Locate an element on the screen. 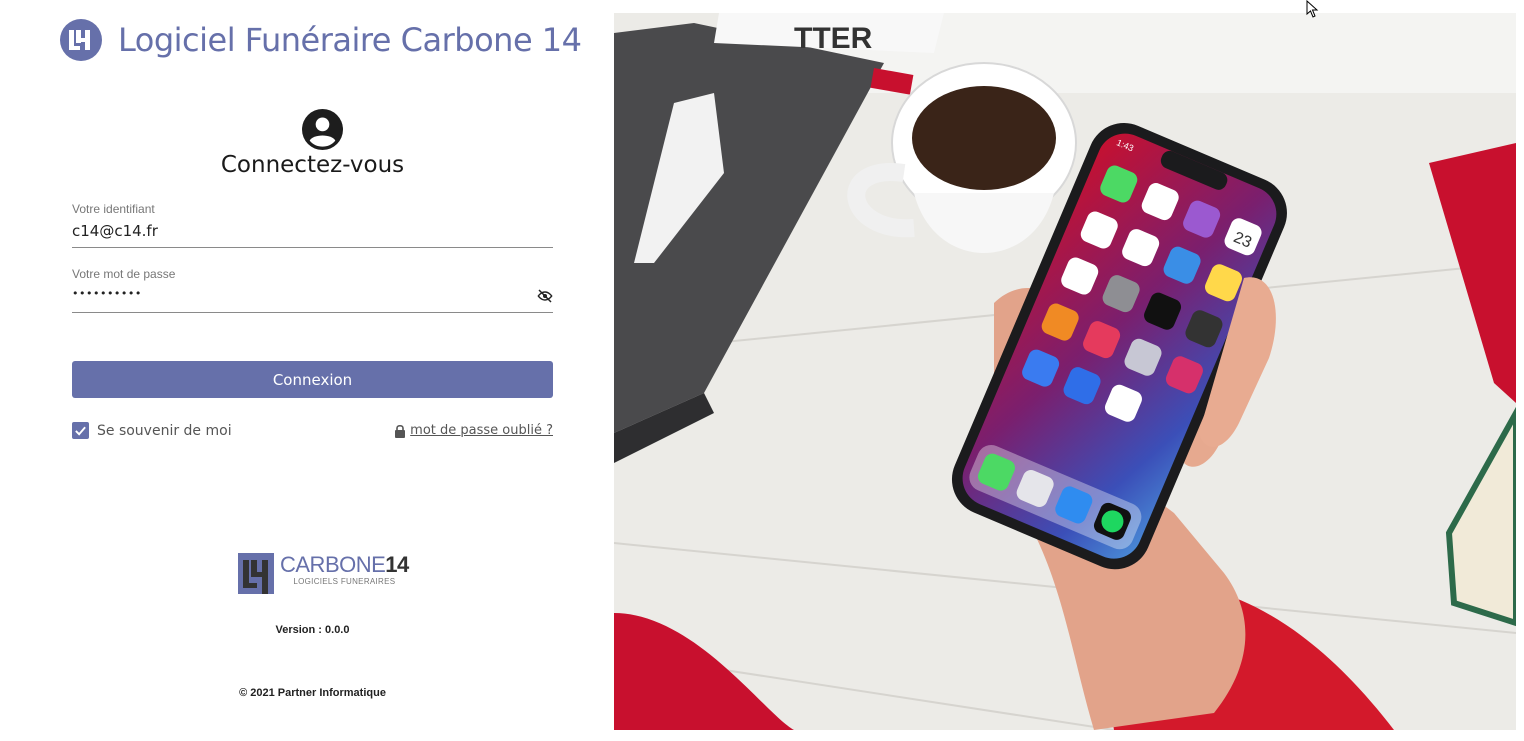 The height and width of the screenshot is (741, 1524). c14-logo-icon is located at coordinates (81, 40).